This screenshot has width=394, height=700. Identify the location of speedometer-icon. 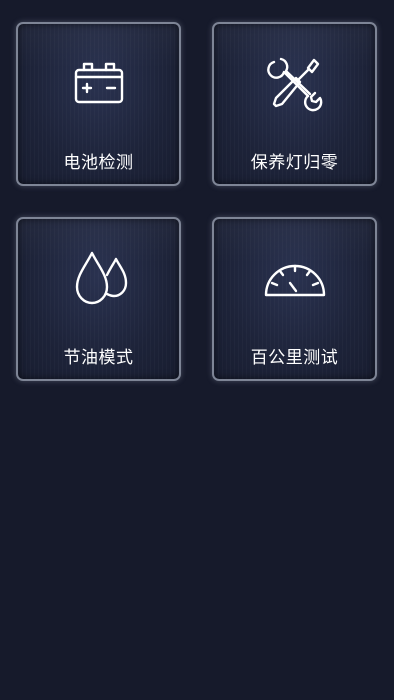
(295, 280).